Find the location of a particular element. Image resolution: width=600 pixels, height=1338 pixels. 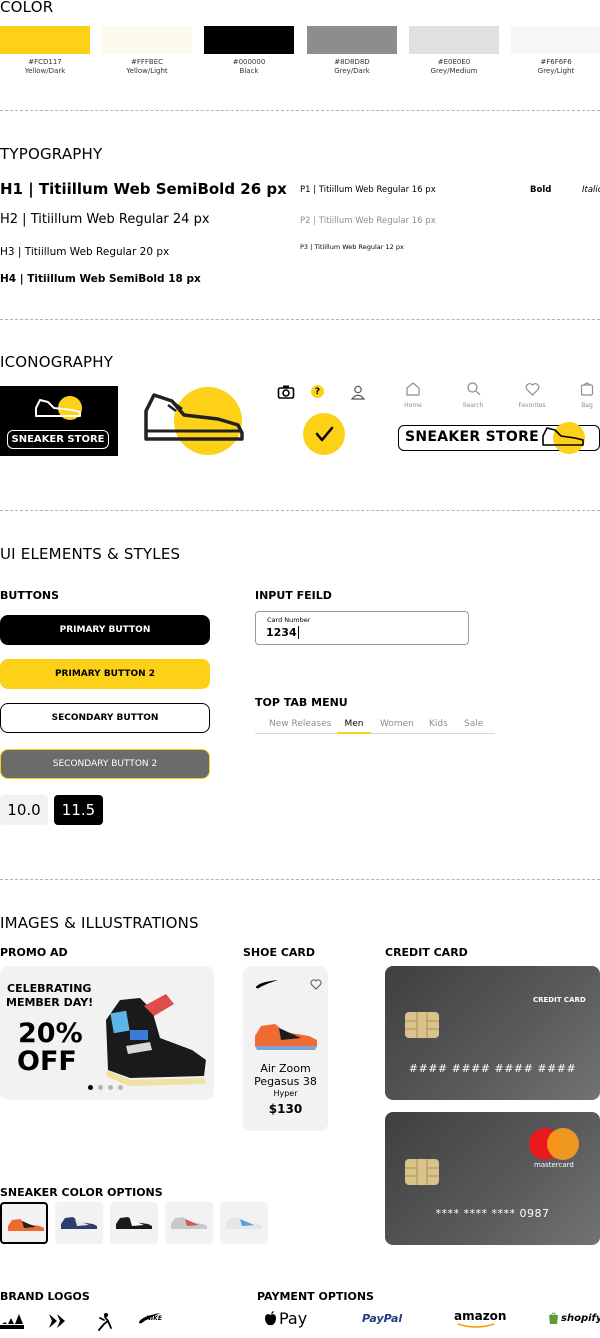

apple-pay-logo: Pay is located at coordinates (285, 1318).